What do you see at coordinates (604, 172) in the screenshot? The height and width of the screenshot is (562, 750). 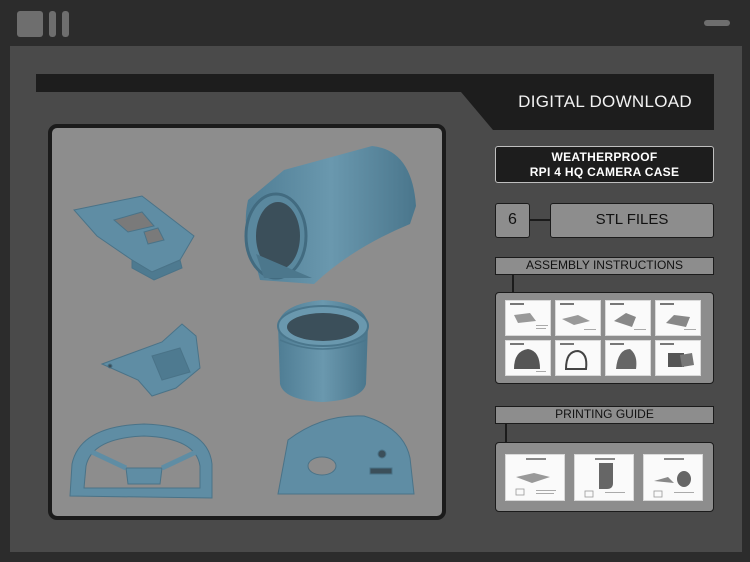 I see `product-title-line2: RPI 4 HQ CAMERA CASE` at bounding box center [604, 172].